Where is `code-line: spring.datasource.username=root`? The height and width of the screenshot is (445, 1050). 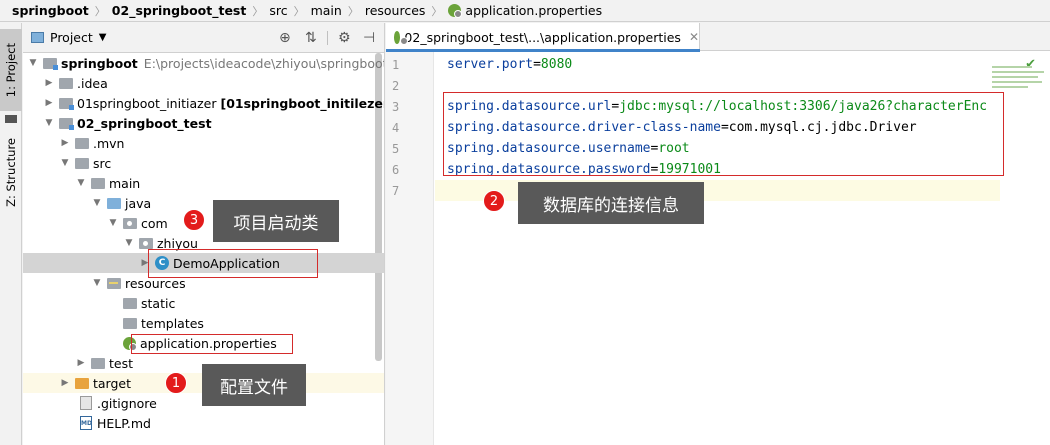
code-line: spring.datasource.username=root is located at coordinates (568, 148).